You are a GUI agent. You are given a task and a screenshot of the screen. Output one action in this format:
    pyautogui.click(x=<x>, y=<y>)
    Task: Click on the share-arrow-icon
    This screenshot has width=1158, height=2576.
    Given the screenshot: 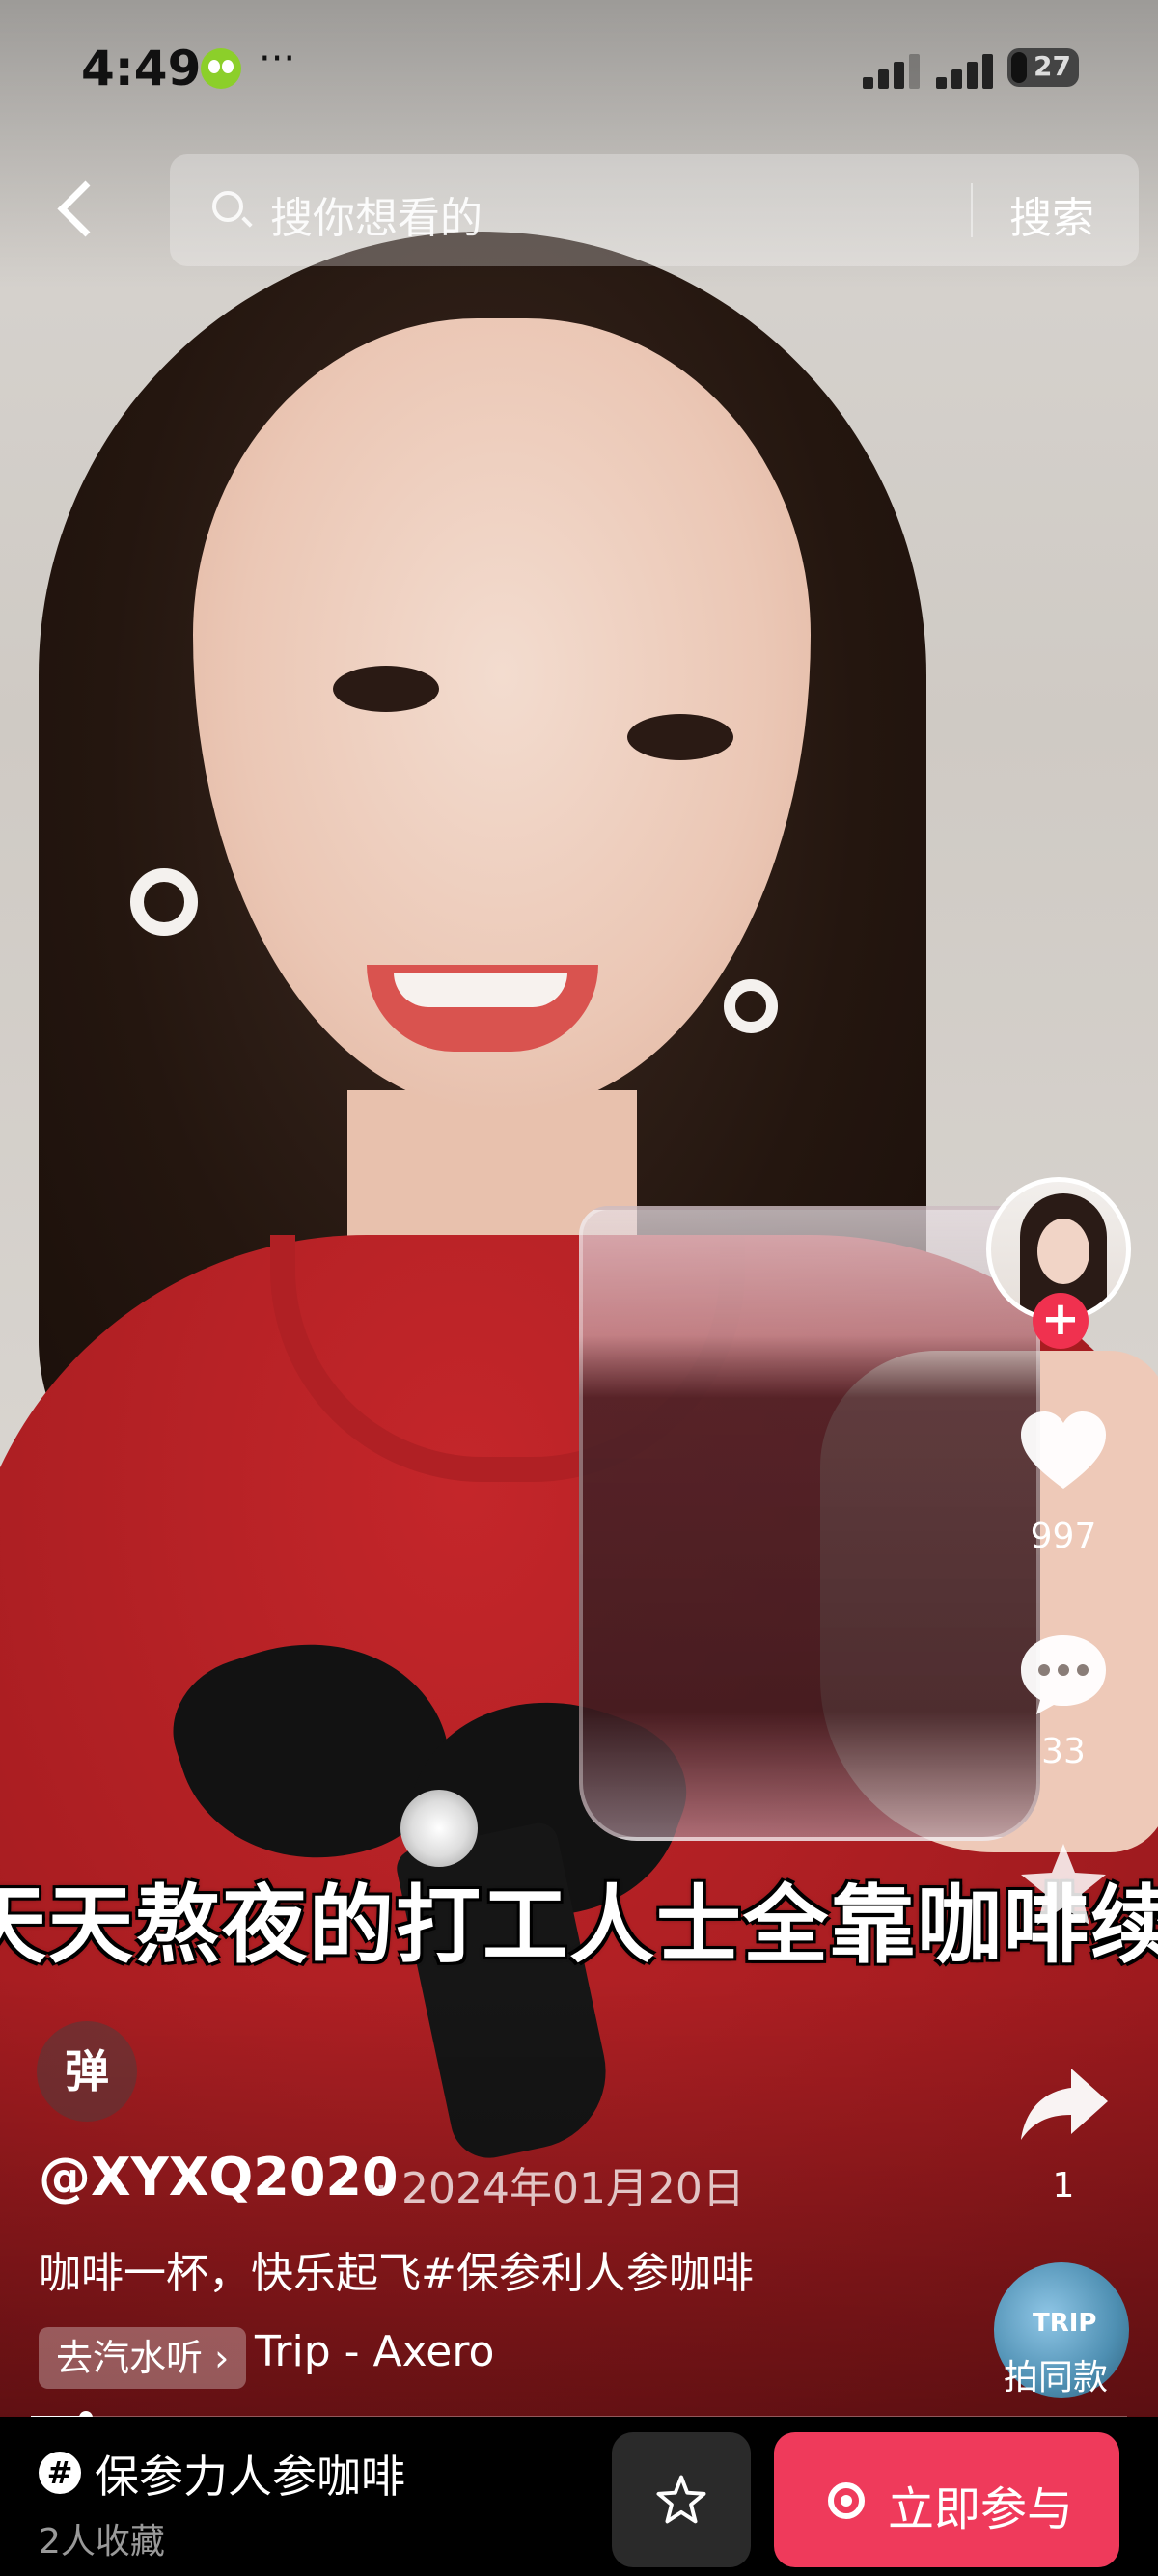 What is the action you would take?
    pyautogui.click(x=1064, y=2105)
    